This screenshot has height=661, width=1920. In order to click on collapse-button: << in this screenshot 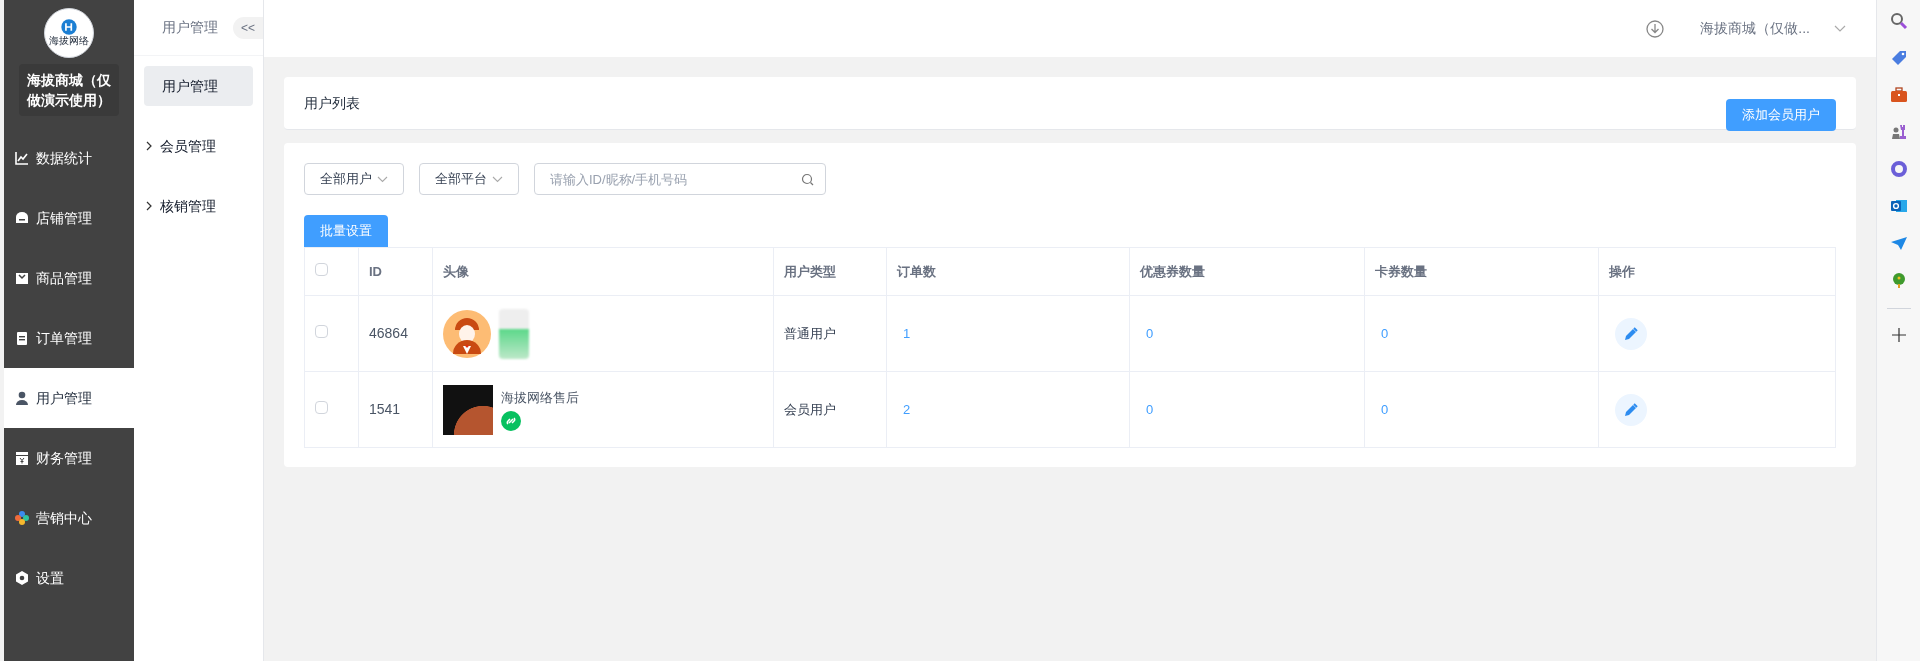, I will do `click(248, 27)`.